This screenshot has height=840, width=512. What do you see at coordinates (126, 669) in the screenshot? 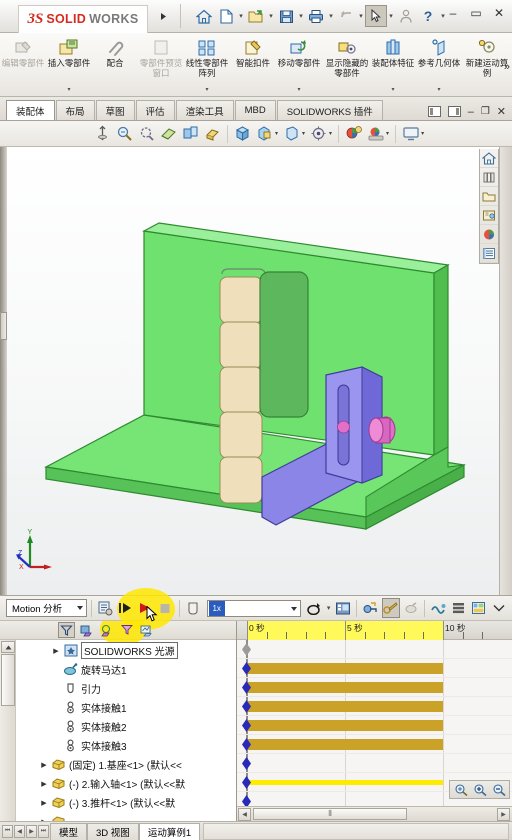
I see `tree-row: 旋转马达1` at bounding box center [126, 669].